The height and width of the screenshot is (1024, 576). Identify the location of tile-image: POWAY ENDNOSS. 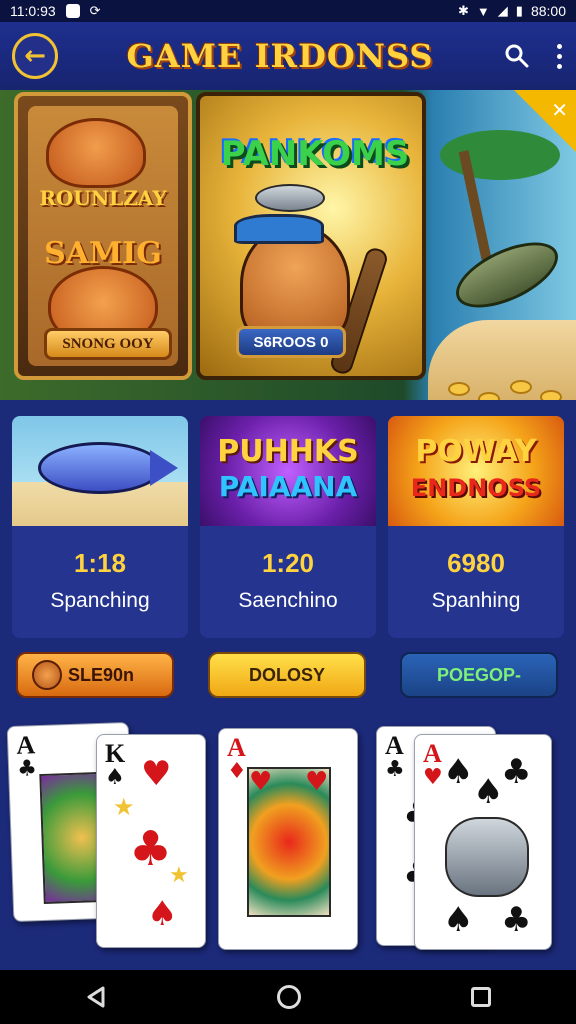
(476, 471).